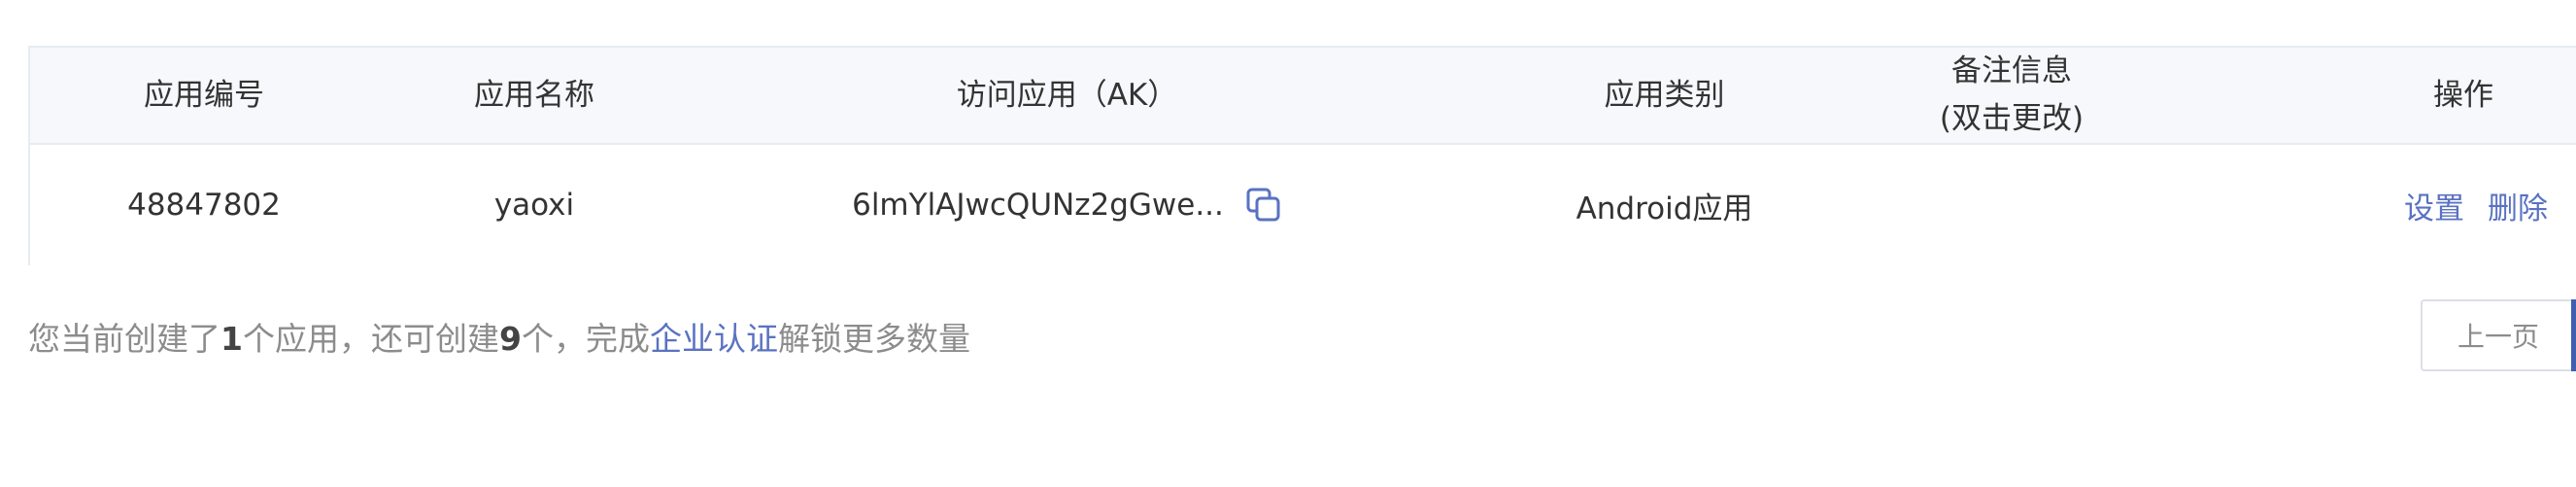 The height and width of the screenshot is (487, 2576). Describe the element at coordinates (1664, 95) in the screenshot. I see `header-app-type: 应用类别` at that location.